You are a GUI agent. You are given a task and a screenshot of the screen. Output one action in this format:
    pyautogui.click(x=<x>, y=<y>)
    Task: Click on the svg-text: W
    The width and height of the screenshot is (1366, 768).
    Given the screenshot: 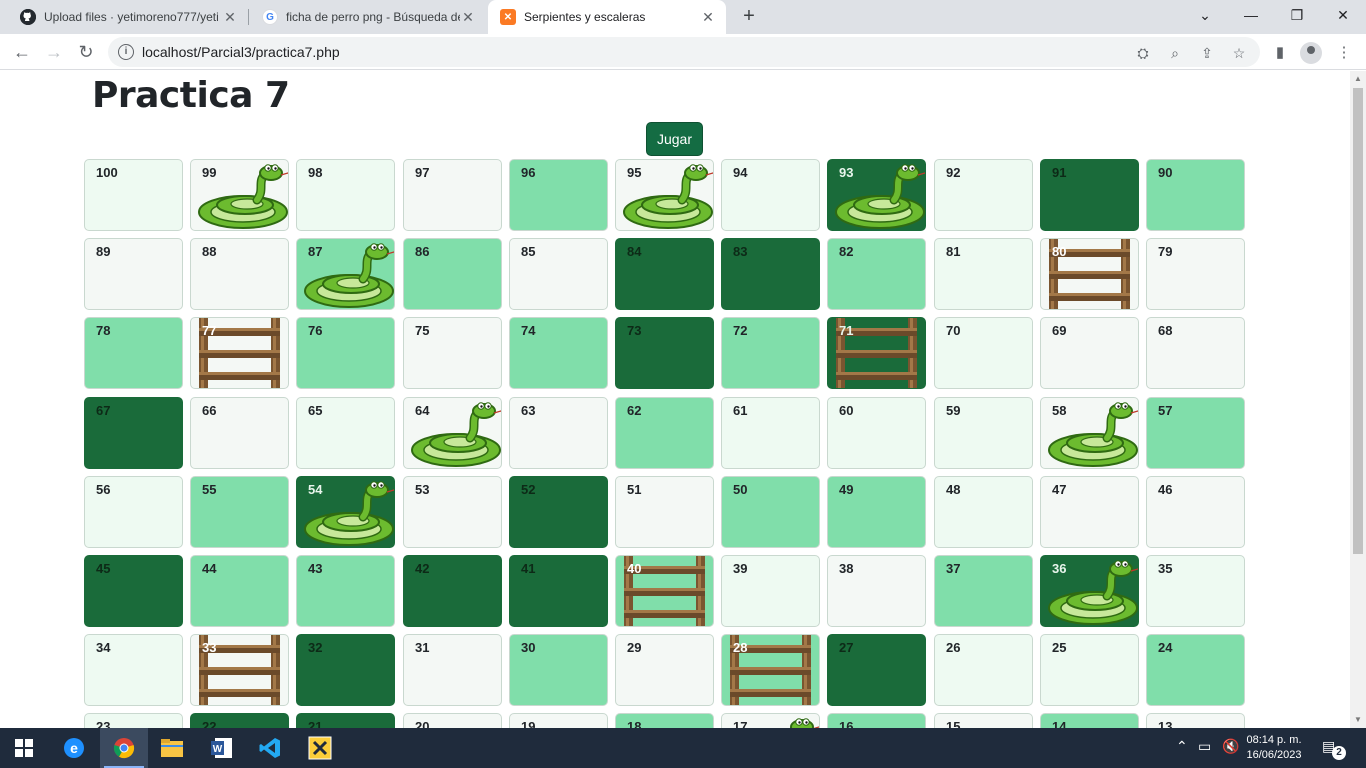 What is the action you would take?
    pyautogui.click(x=218, y=749)
    